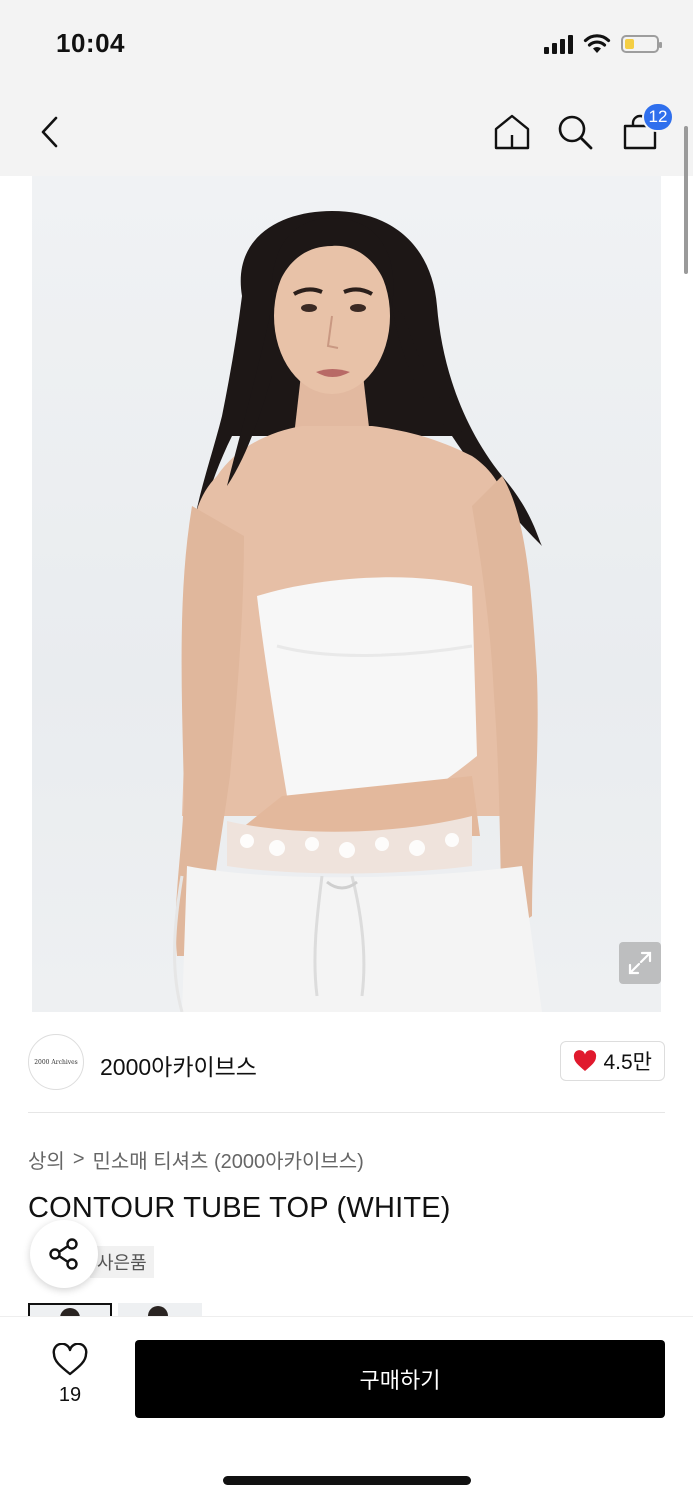 Image resolution: width=693 pixels, height=1500 pixels. What do you see at coordinates (122, 1262) in the screenshot?
I see `gift-tag: 사은품` at bounding box center [122, 1262].